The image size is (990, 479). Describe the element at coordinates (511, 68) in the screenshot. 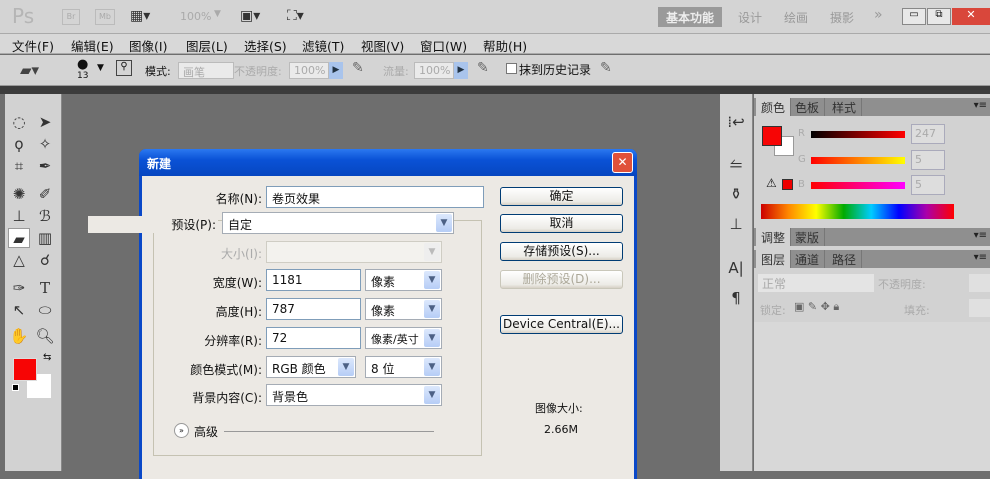

I see `erase-history-checkbox` at that location.